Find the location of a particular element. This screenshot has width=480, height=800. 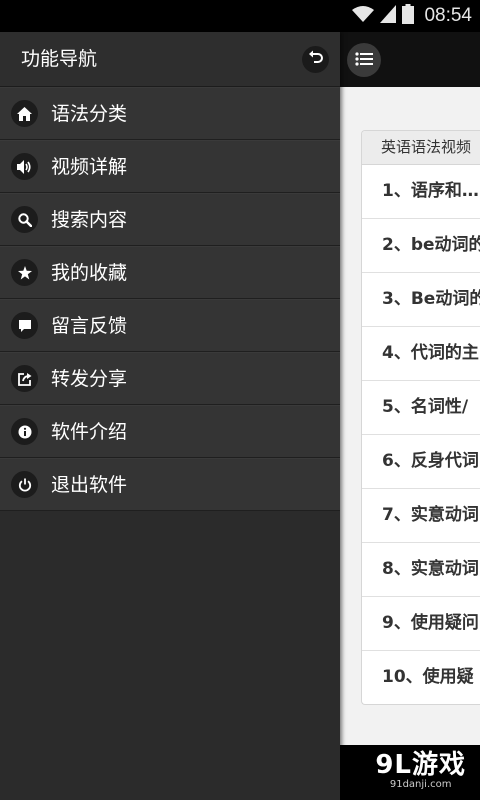

list-icon is located at coordinates (364, 60).